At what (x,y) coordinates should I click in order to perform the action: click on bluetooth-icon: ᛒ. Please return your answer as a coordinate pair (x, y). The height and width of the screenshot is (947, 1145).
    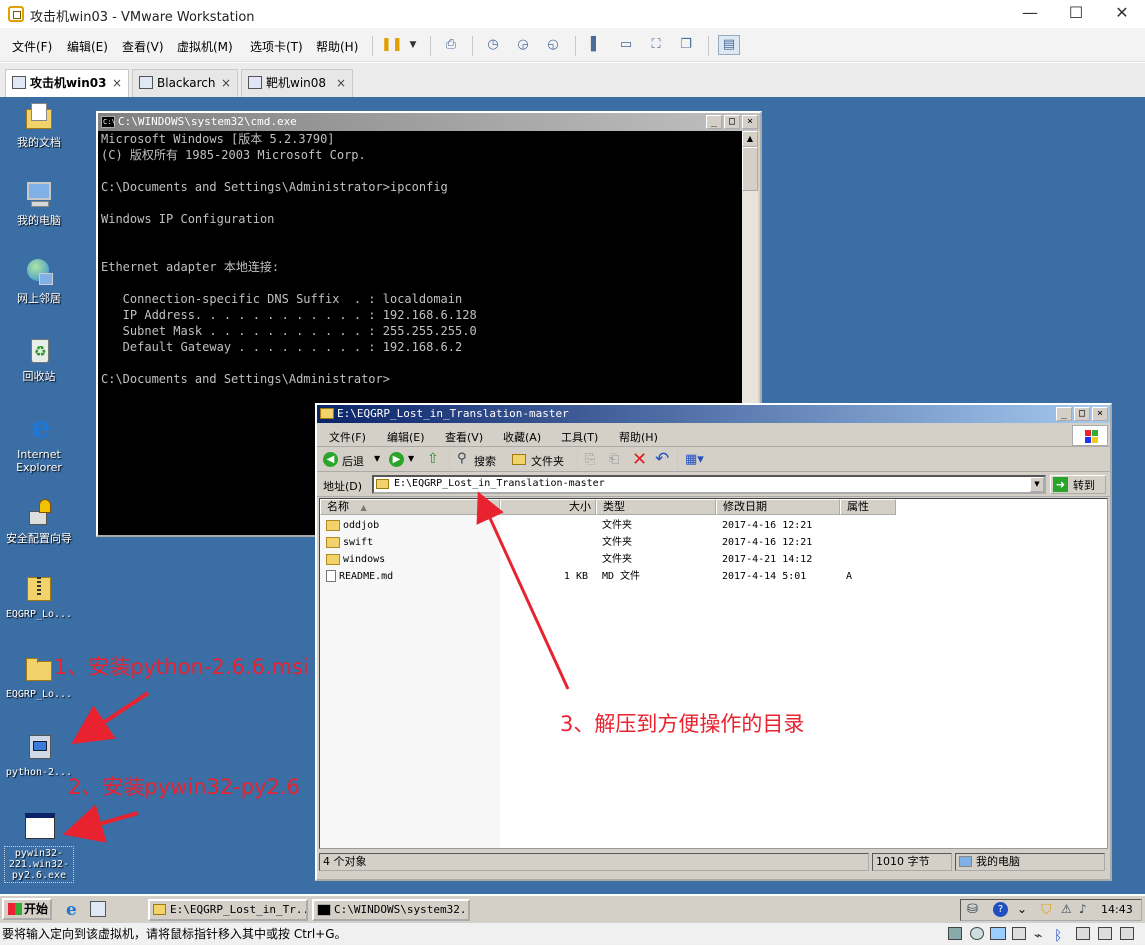
    Looking at the image, I should click on (1058, 936).